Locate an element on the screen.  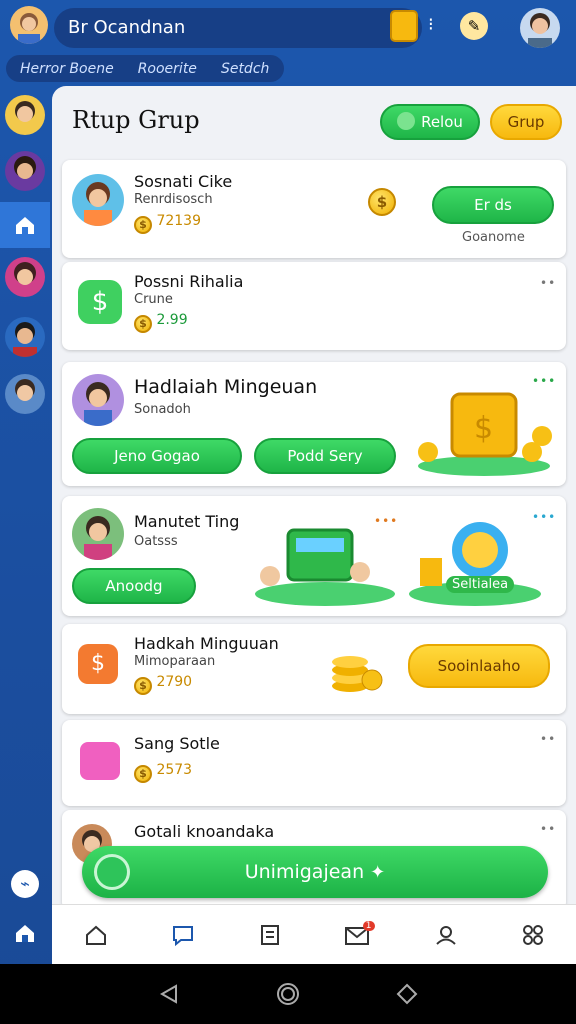
money-icon: $ is located at coordinates (100, 302).